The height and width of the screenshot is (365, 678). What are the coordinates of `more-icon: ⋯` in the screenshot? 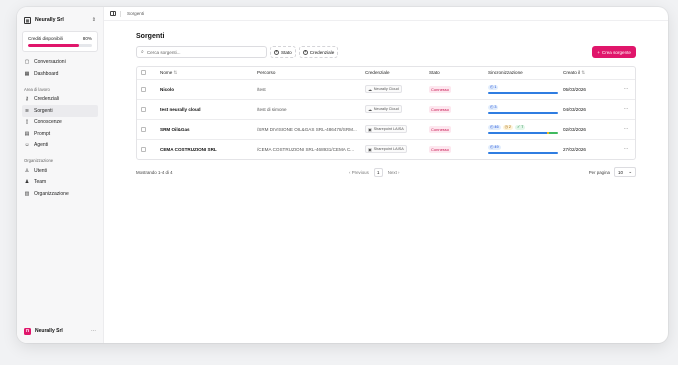 It's located at (93, 331).